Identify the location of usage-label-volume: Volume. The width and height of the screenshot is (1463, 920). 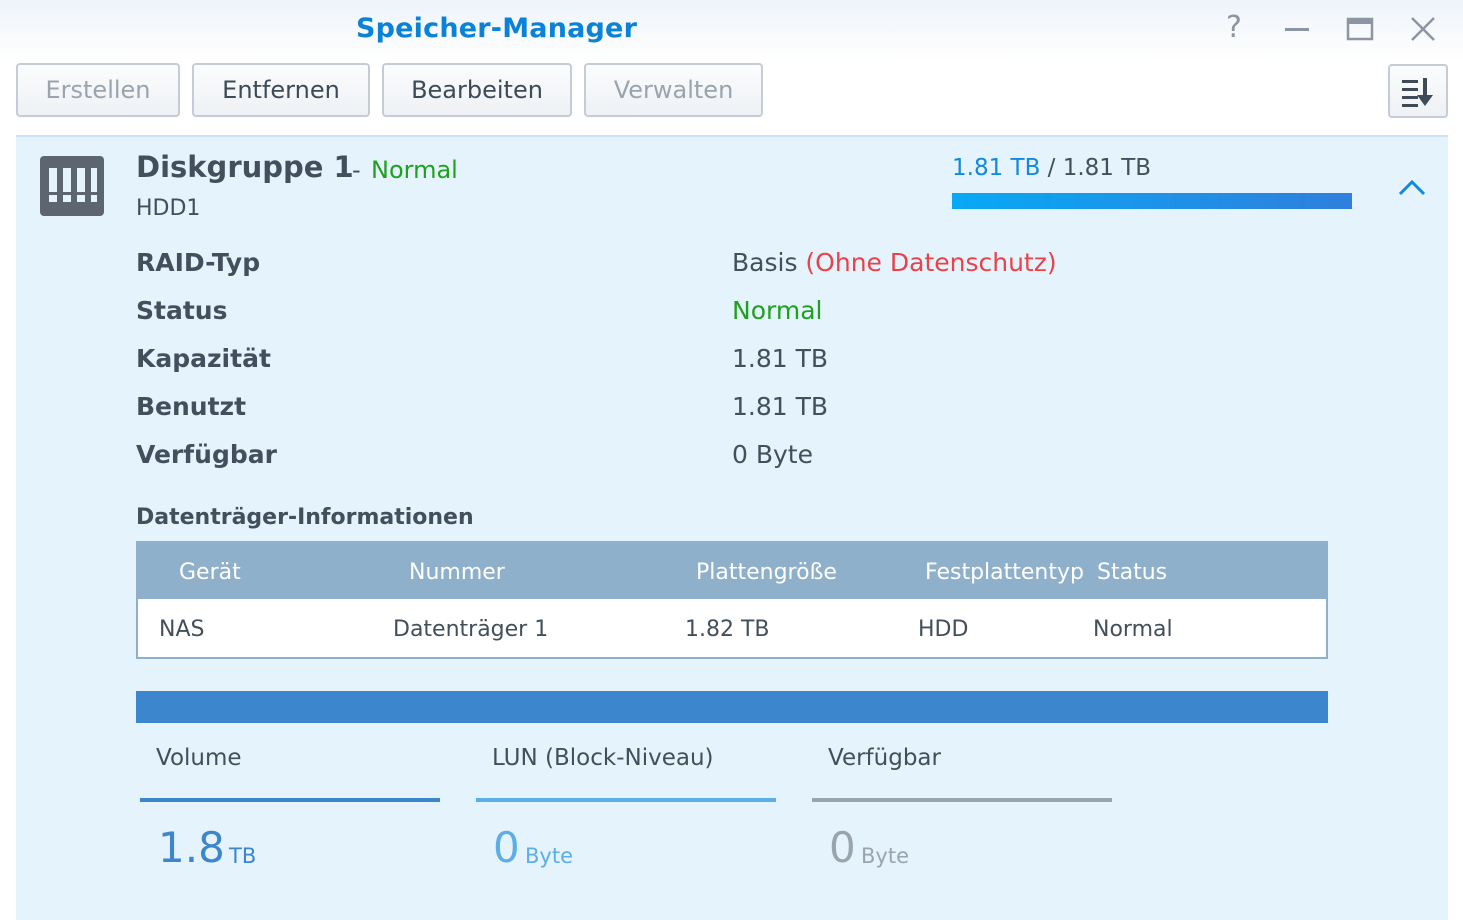
(199, 758).